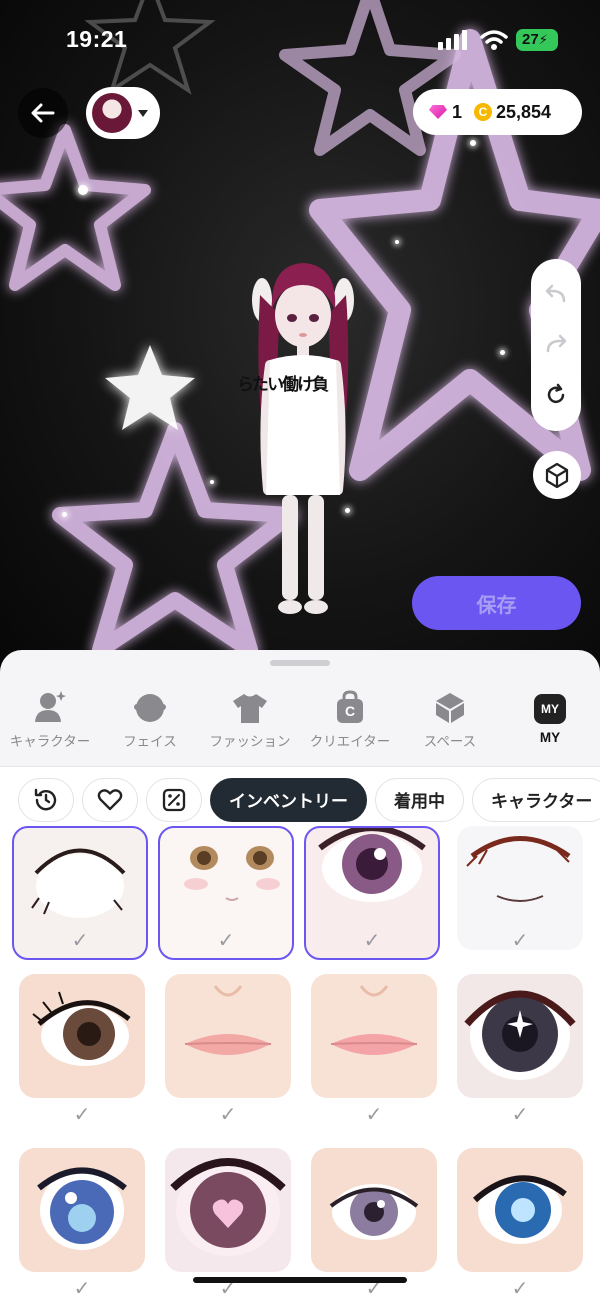  I want to click on coin-icon: C, so click(483, 112).